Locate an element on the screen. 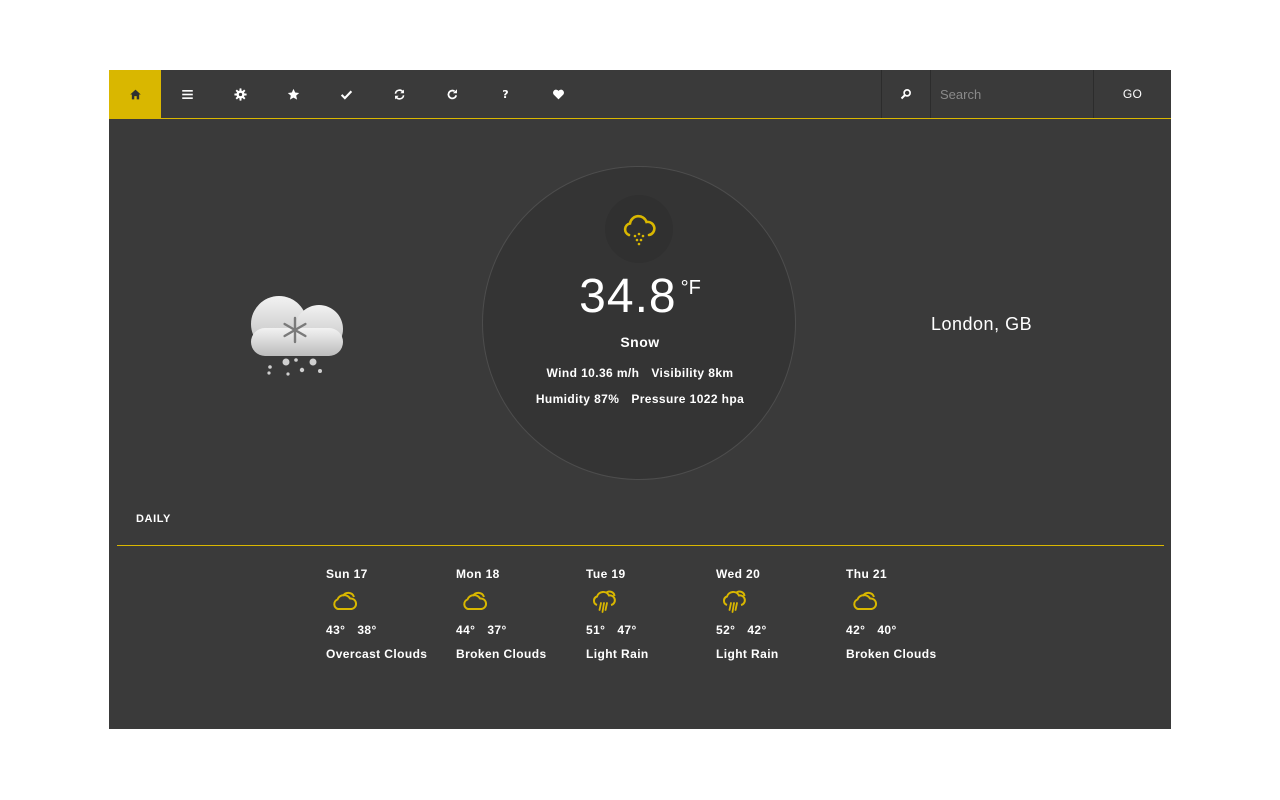 This screenshot has height=800, width=1280. nav-help-button: ? is located at coordinates (505, 94).